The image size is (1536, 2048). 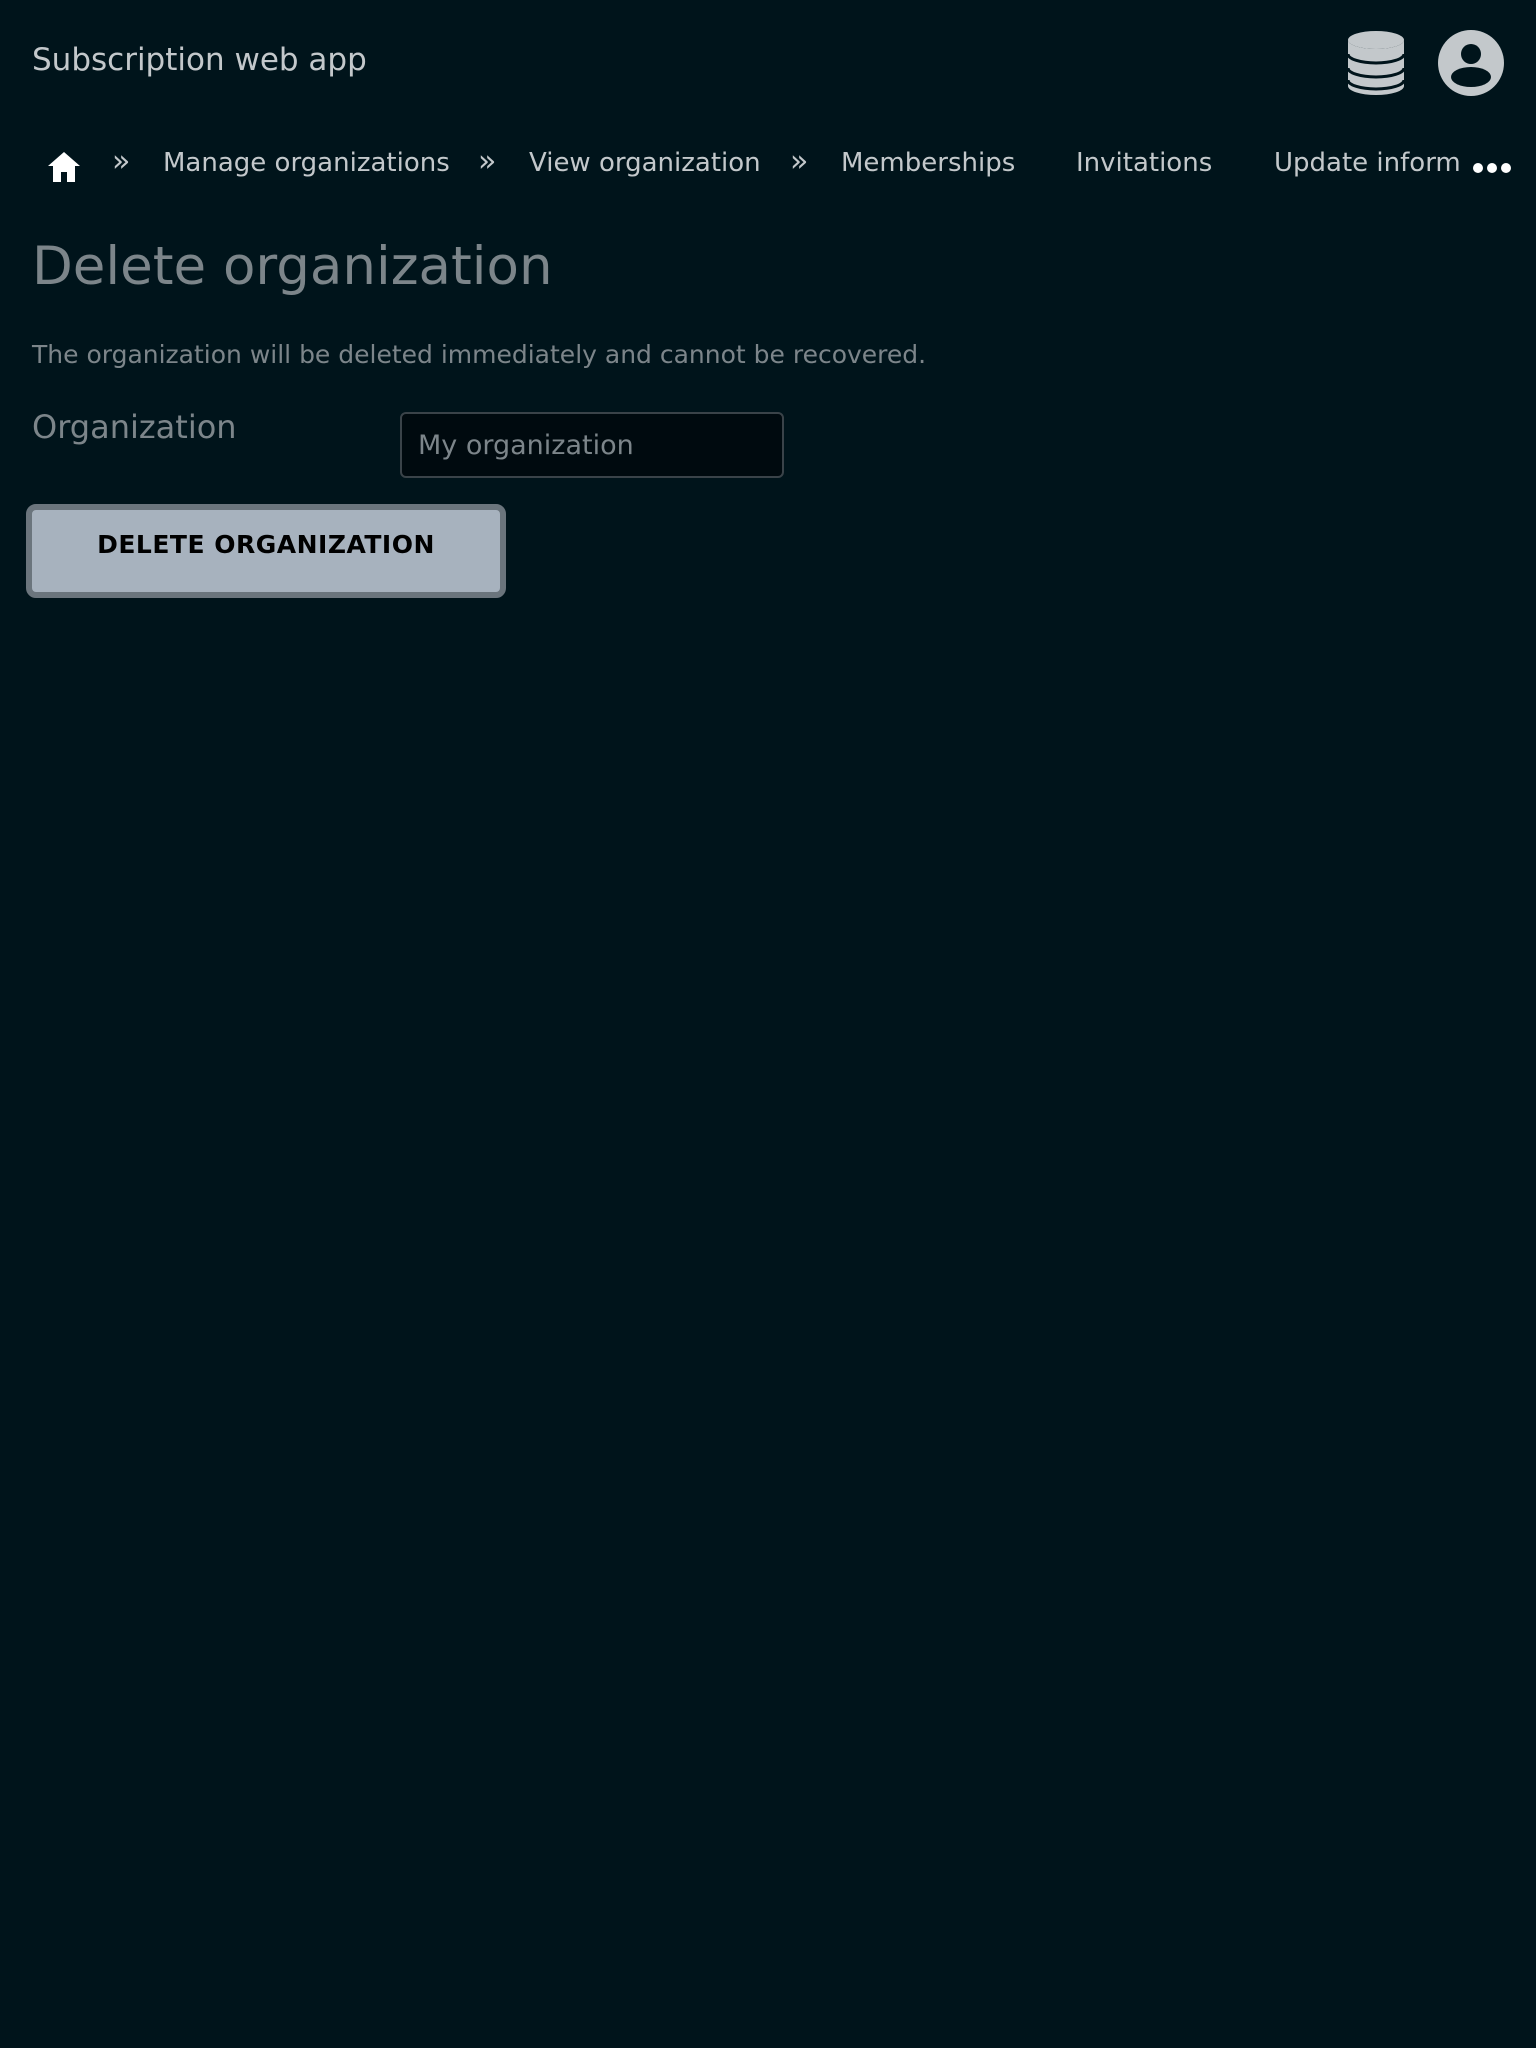 I want to click on app-title: Subscription web app, so click(x=199, y=60).